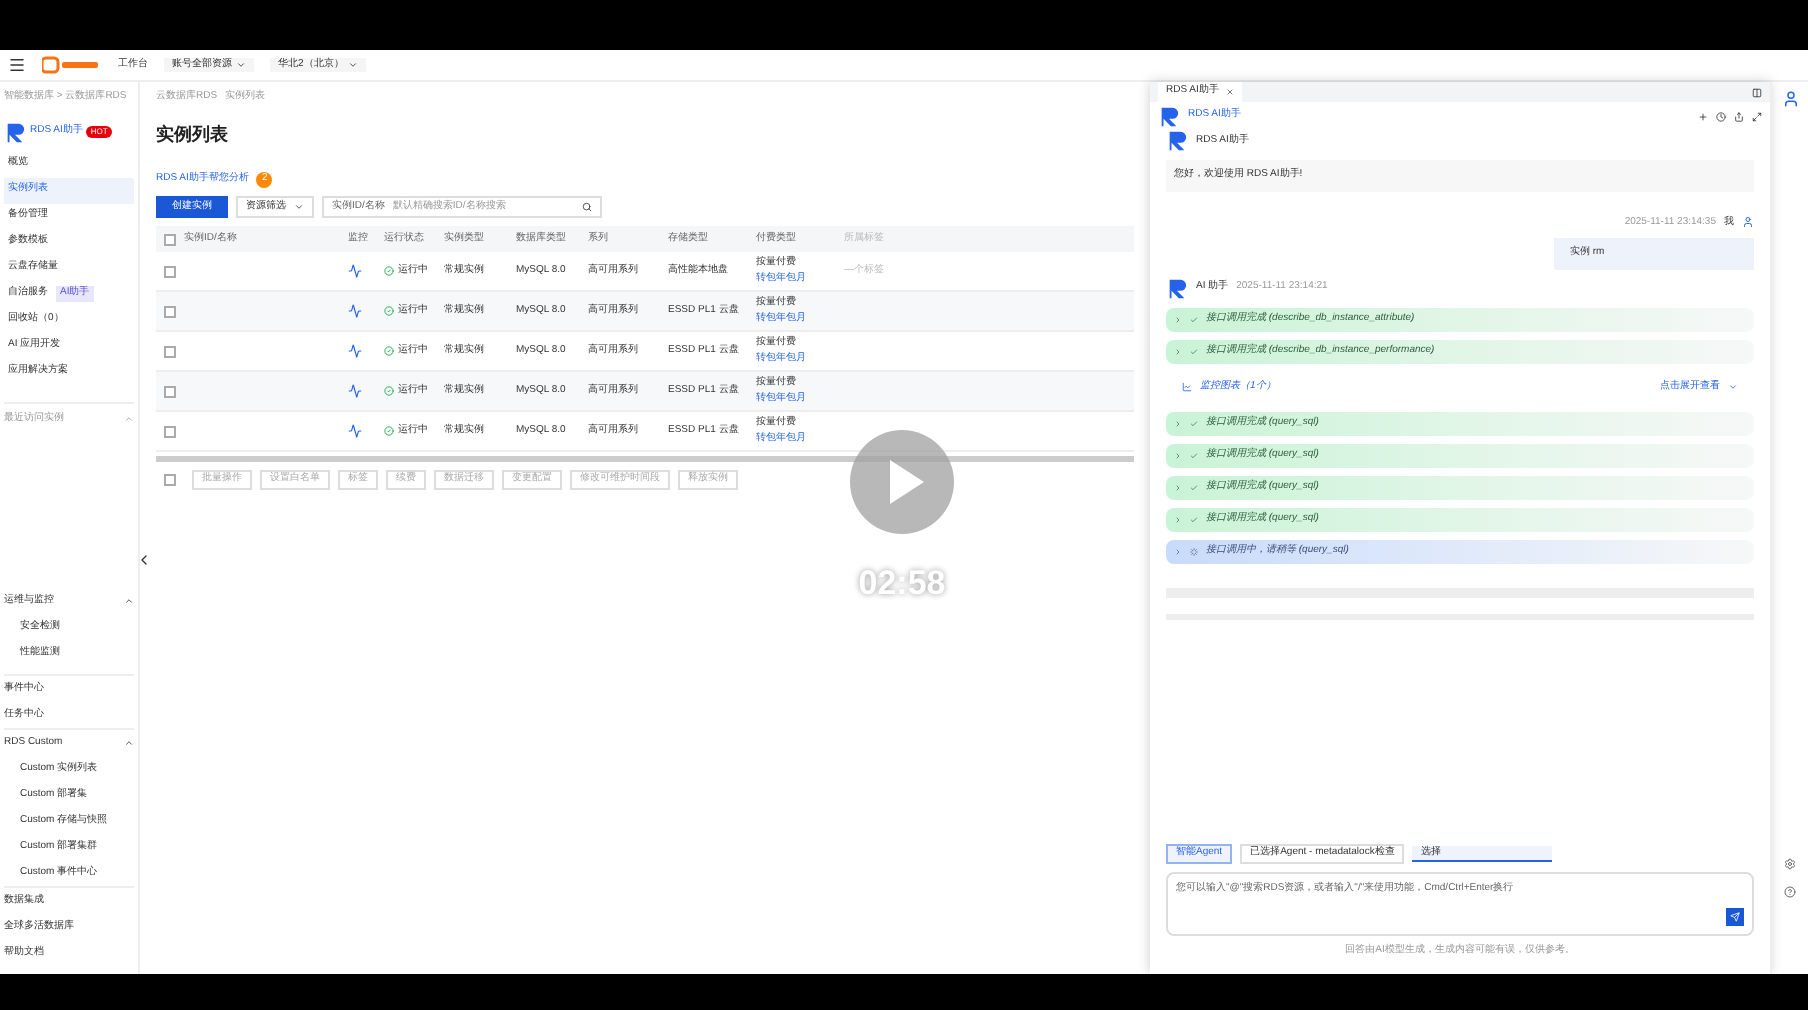 The image size is (1808, 1010). I want to click on layout-icon, so click(1757, 92).